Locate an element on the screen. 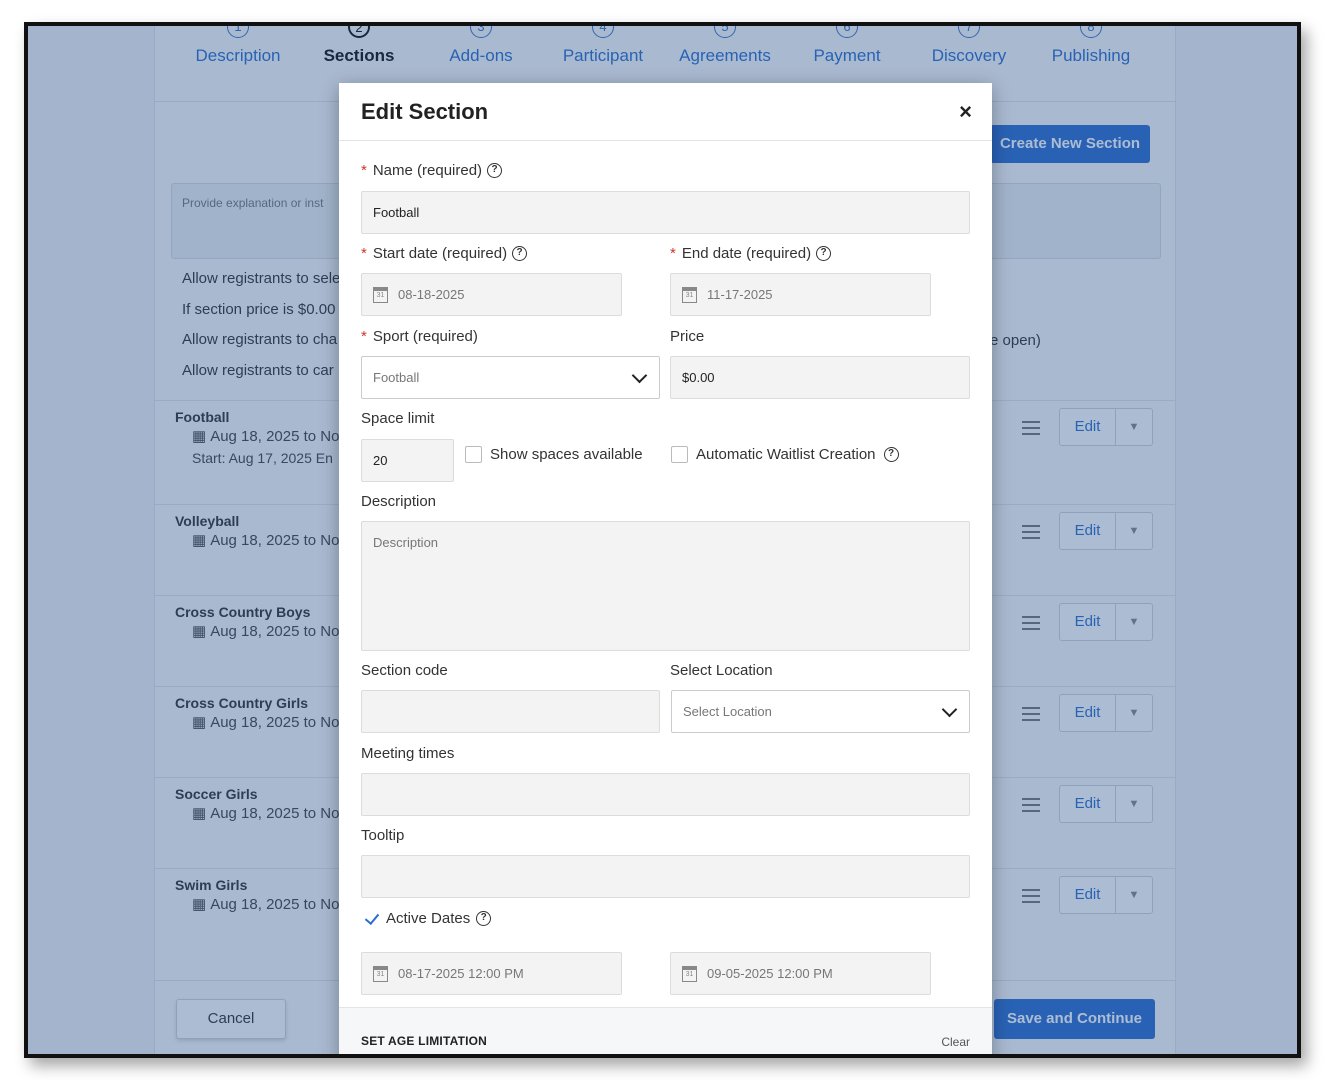 The width and height of the screenshot is (1325, 1080). description-textarea: Description is located at coordinates (665, 586).